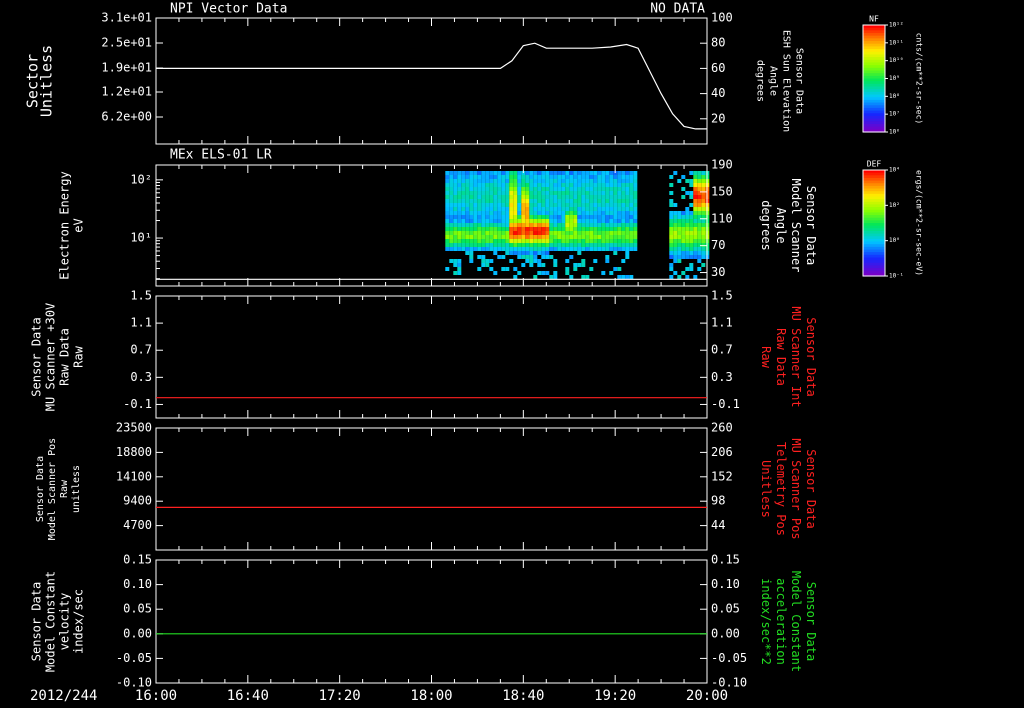 The width and height of the screenshot is (1024, 708). Describe the element at coordinates (52, 489) in the screenshot. I see `y-axis-title-left: Model Scanner Pos` at that location.